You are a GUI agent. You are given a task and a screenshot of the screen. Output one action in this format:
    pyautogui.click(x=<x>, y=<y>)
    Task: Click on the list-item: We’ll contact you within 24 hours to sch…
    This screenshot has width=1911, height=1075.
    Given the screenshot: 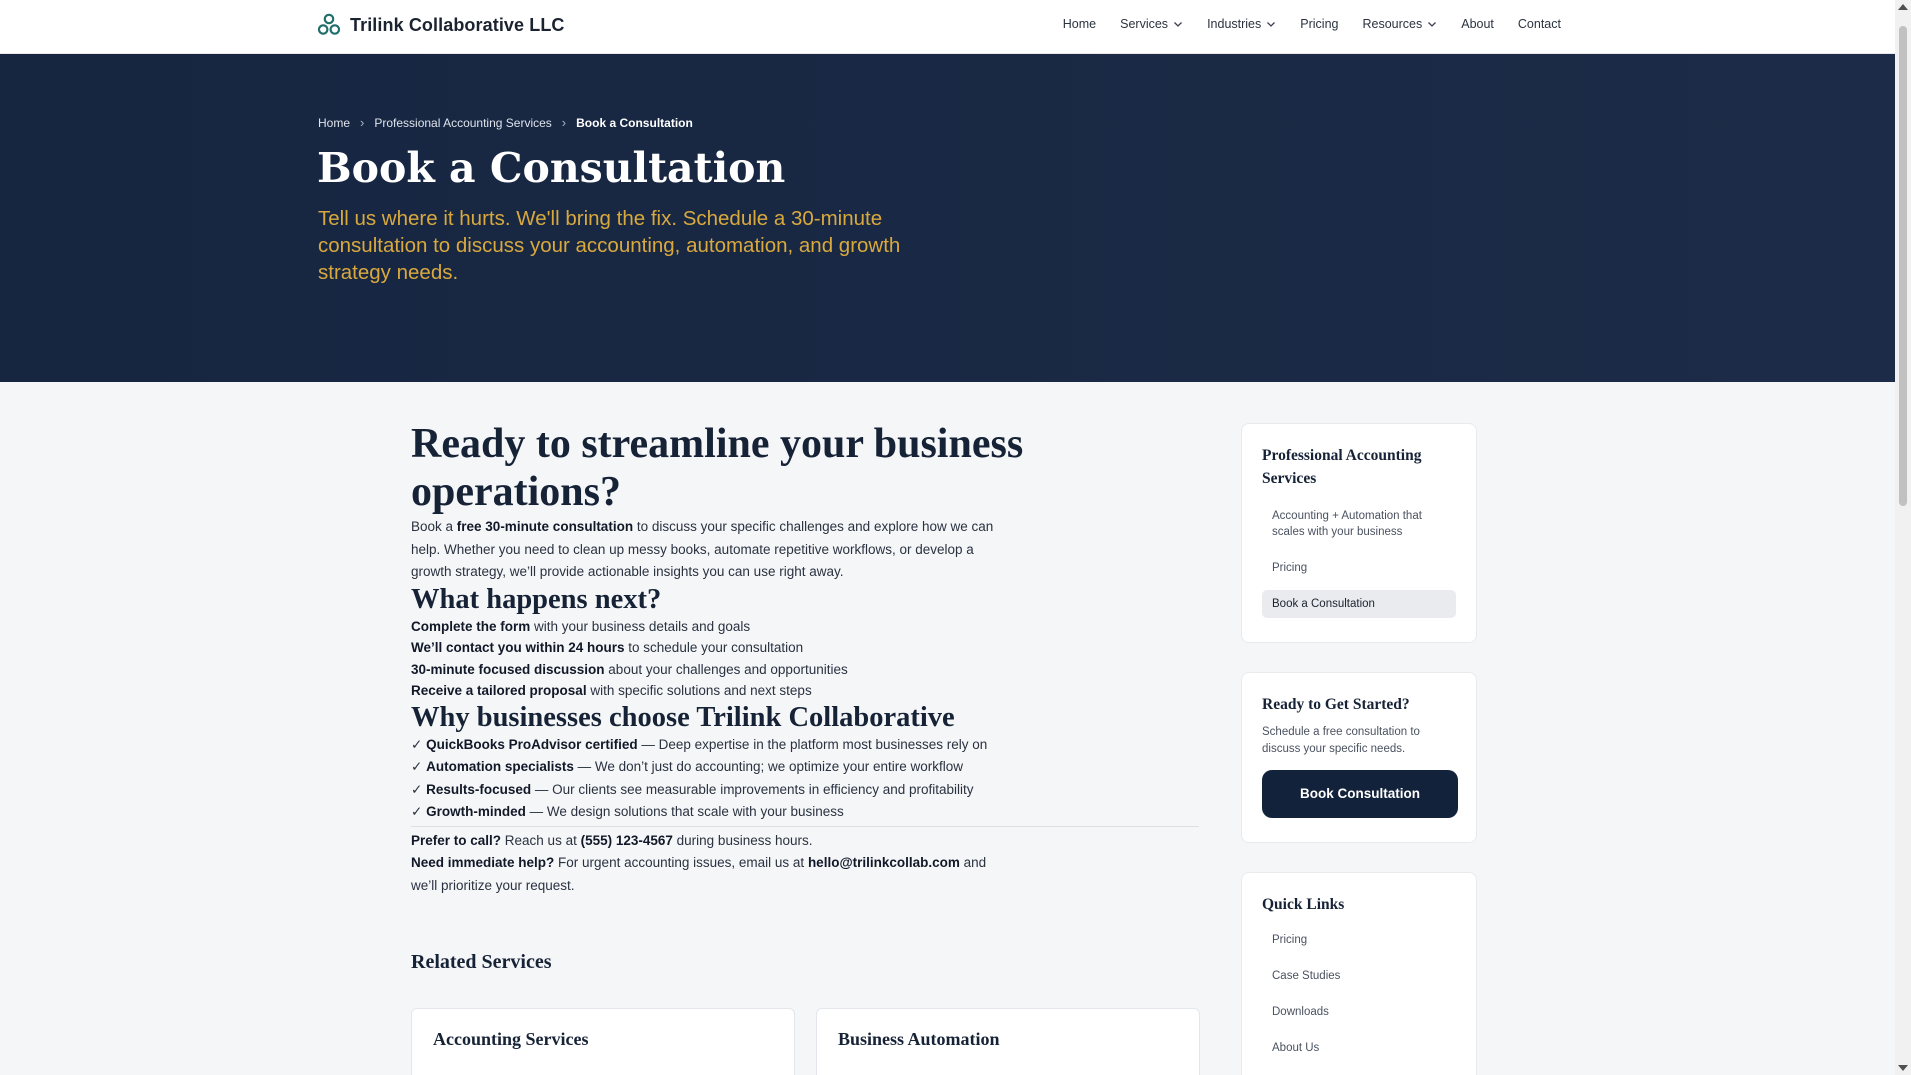 What is the action you would take?
    pyautogui.click(x=607, y=647)
    